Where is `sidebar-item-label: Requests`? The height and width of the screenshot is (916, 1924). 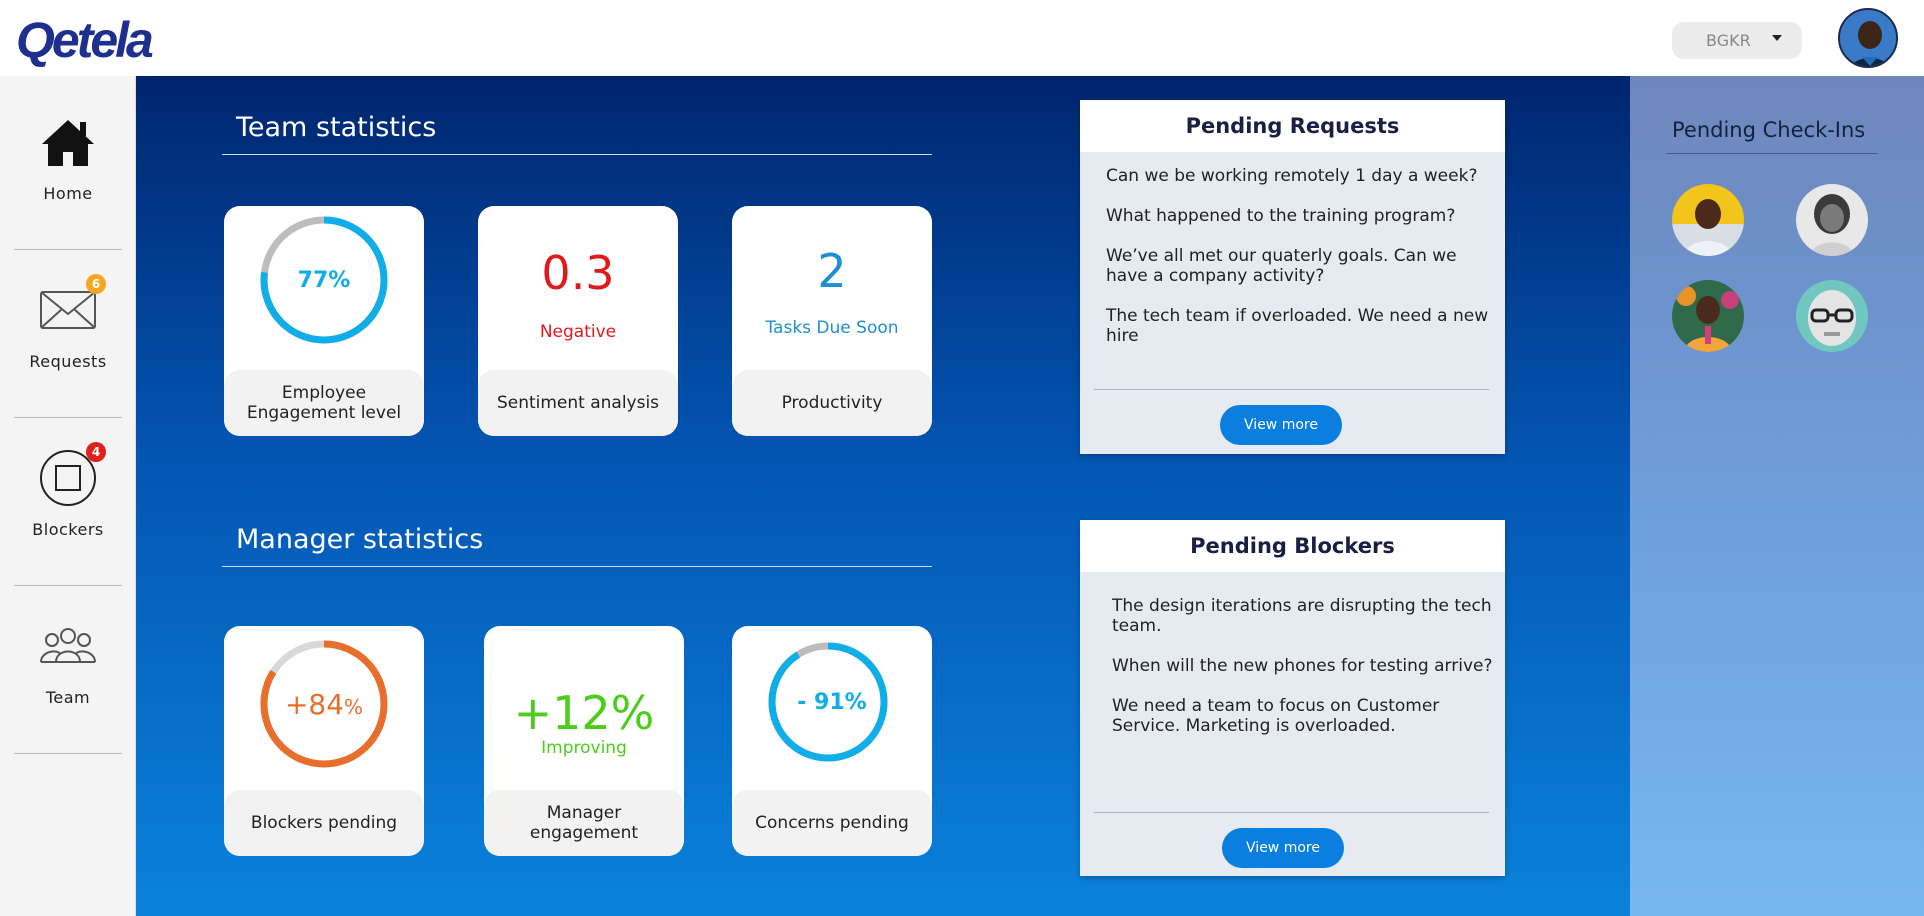 sidebar-item-label: Requests is located at coordinates (68, 361).